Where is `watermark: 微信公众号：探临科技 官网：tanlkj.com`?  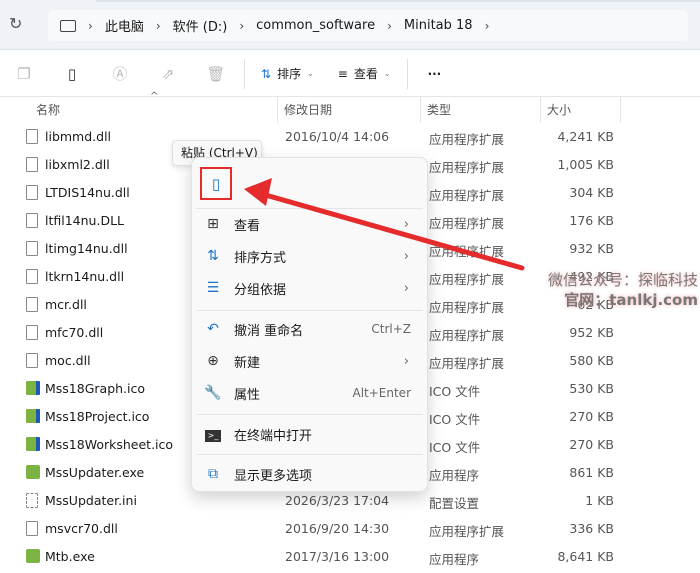
watermark: 微信公众号：探临科技 官网：tanlkj.com is located at coordinates (618, 290).